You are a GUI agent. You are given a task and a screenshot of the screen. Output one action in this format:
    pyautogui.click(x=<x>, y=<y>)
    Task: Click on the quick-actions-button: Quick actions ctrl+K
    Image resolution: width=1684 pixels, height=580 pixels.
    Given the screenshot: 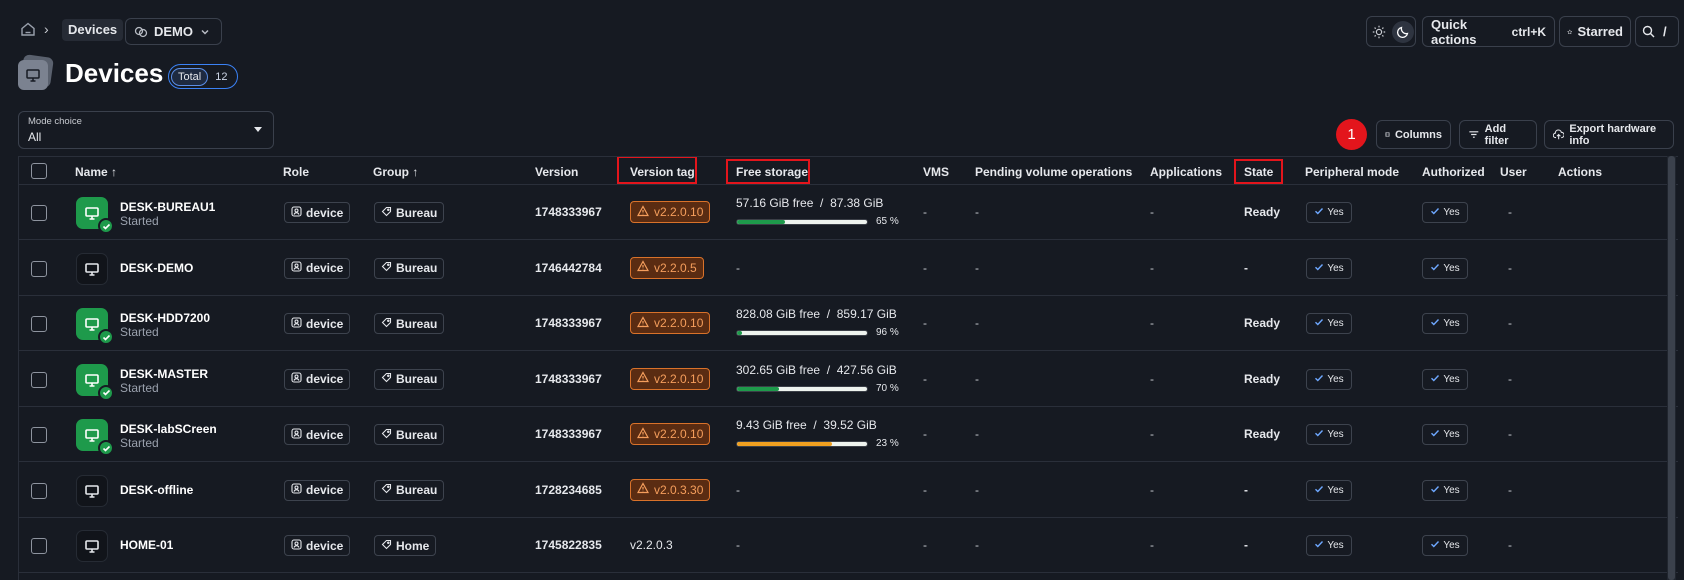 What is the action you would take?
    pyautogui.click(x=1488, y=31)
    